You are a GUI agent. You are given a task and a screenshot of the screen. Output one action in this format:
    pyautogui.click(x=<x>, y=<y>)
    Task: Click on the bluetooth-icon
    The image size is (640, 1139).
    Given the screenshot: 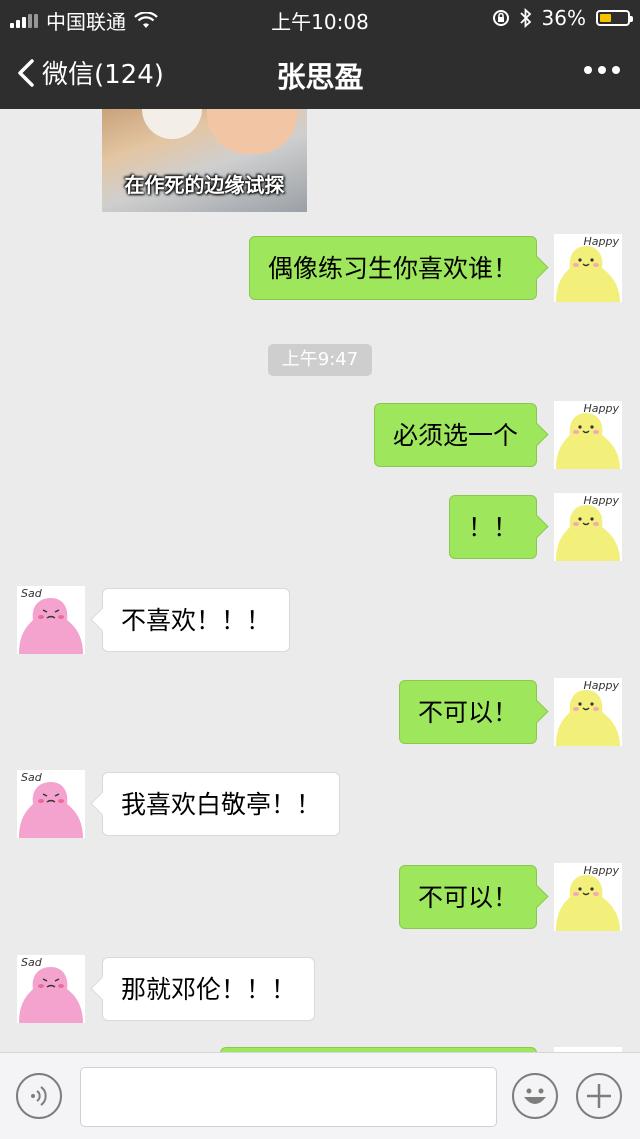 What is the action you would take?
    pyautogui.click(x=525, y=18)
    